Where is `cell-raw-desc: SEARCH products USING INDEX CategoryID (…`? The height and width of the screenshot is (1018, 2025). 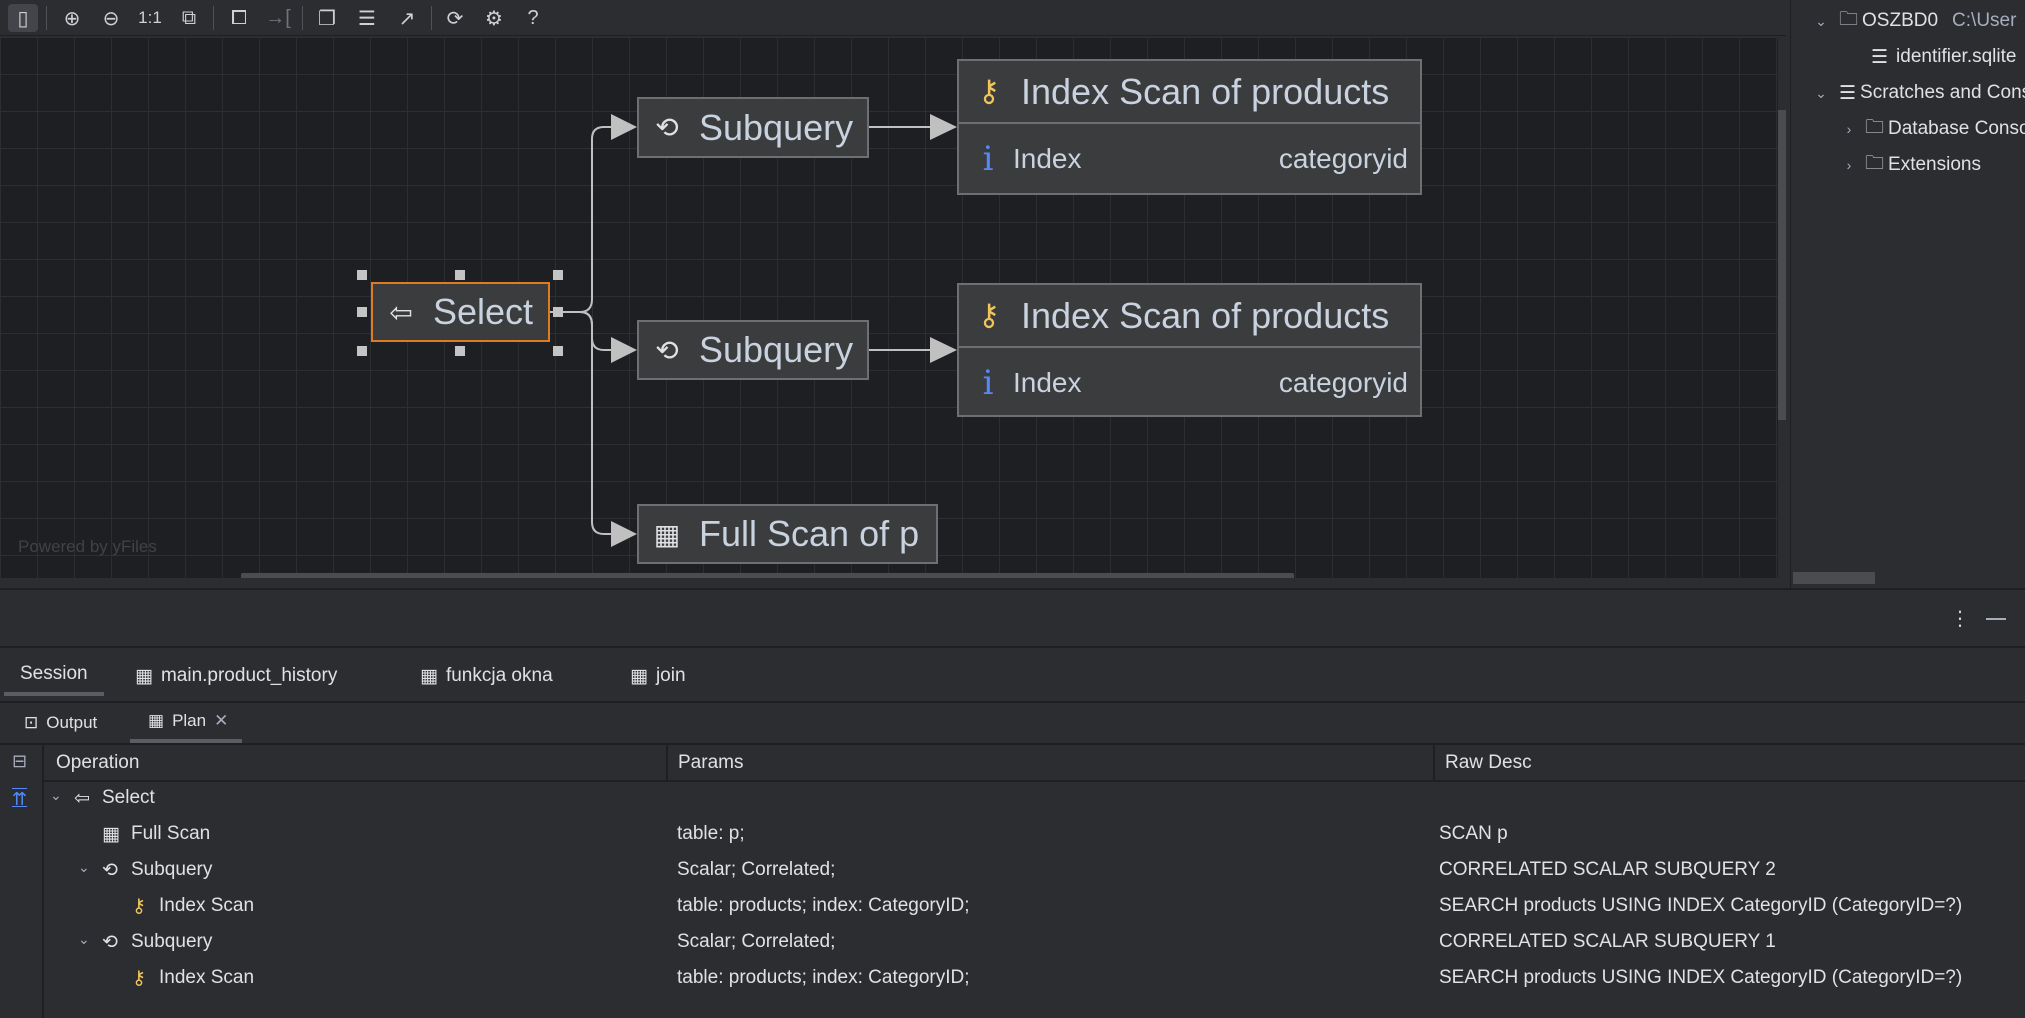 cell-raw-desc: SEARCH products USING INDEX CategoryID (… is located at coordinates (1701, 905).